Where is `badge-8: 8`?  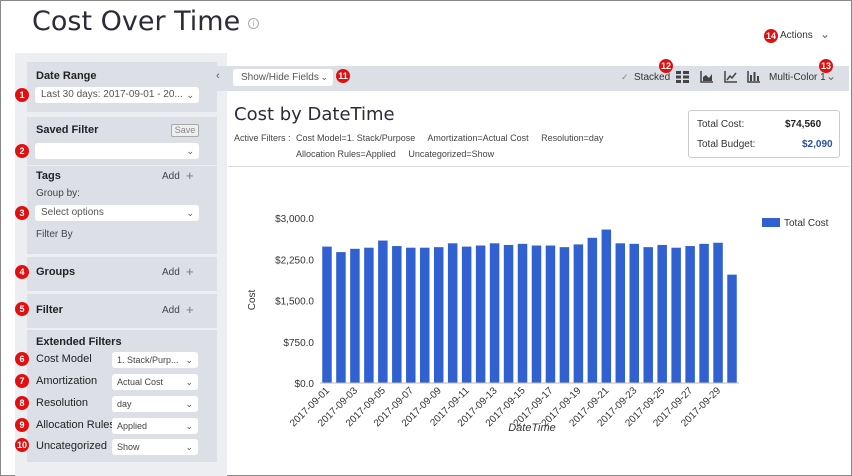 badge-8: 8 is located at coordinates (22, 403).